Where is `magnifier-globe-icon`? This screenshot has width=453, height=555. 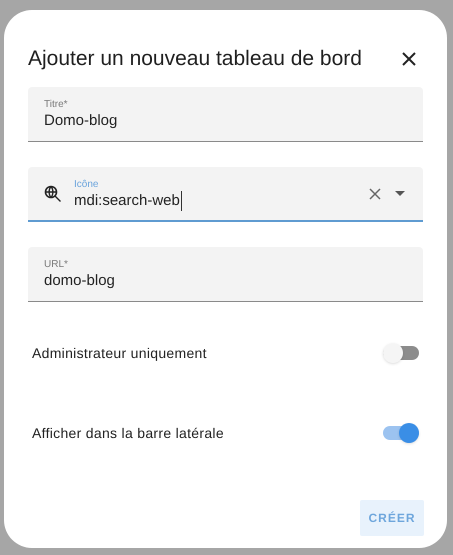
magnifier-globe-icon is located at coordinates (53, 193).